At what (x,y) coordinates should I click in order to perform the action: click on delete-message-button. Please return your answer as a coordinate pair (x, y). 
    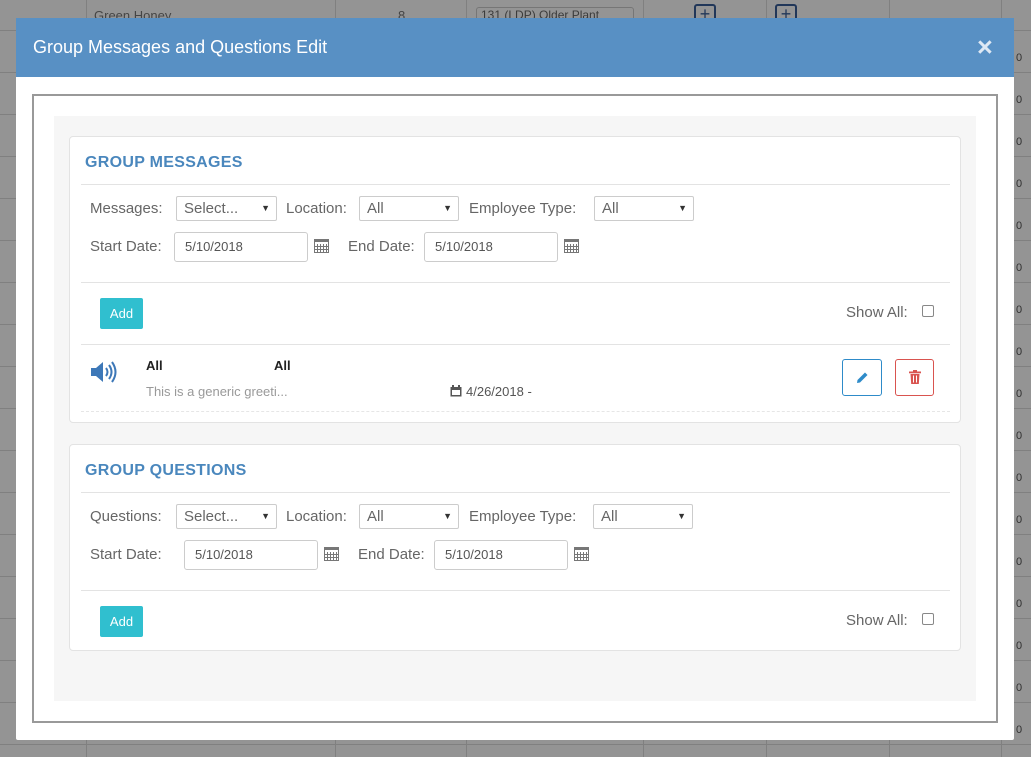
    Looking at the image, I should click on (914, 377).